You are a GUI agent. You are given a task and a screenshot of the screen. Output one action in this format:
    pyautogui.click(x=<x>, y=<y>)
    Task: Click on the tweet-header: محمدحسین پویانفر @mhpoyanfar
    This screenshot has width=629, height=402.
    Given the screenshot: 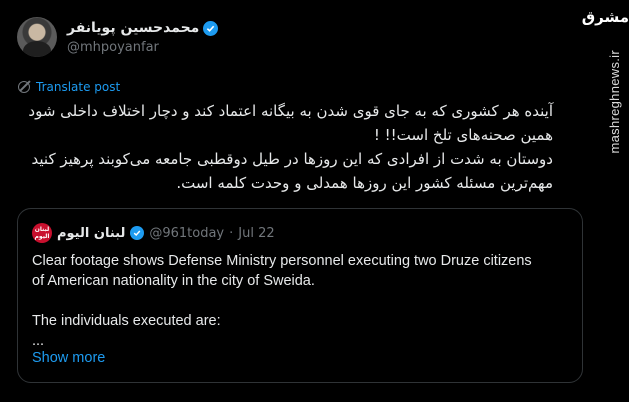 What is the action you would take?
    pyautogui.click(x=227, y=38)
    